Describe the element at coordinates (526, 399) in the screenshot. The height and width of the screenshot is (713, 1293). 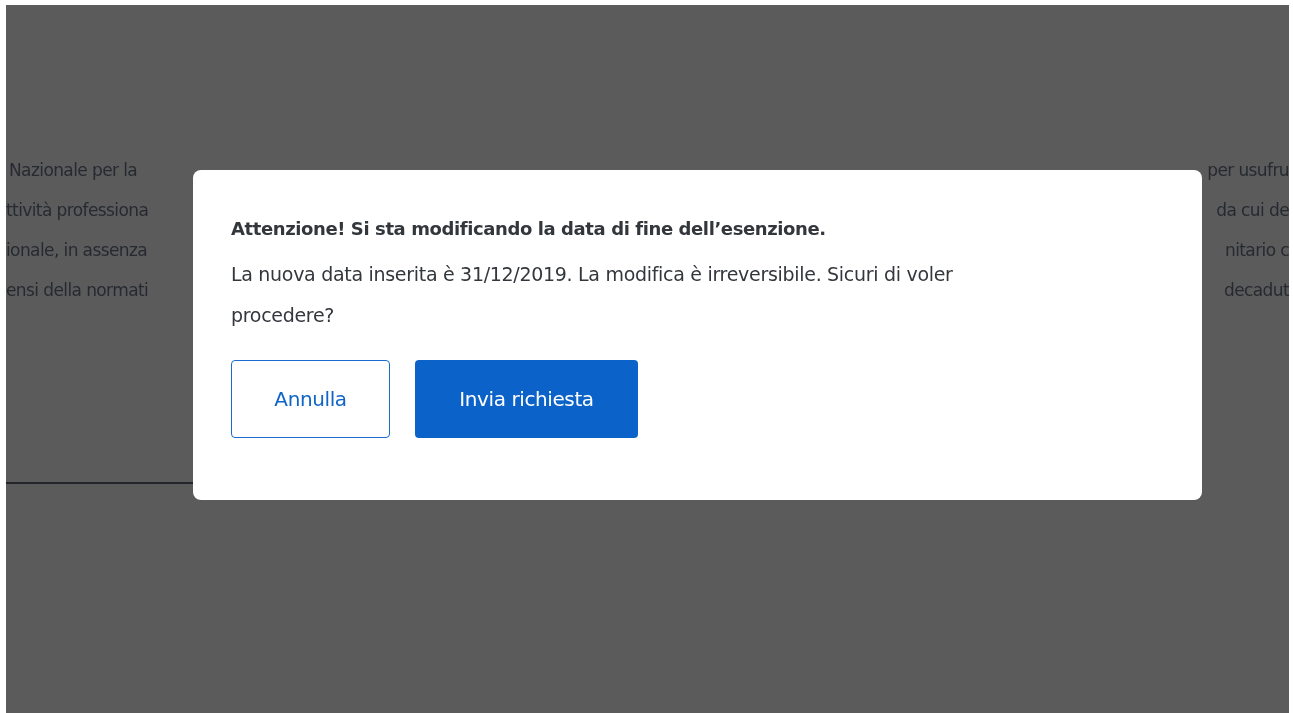
I see `submit-button: Invia richiesta` at that location.